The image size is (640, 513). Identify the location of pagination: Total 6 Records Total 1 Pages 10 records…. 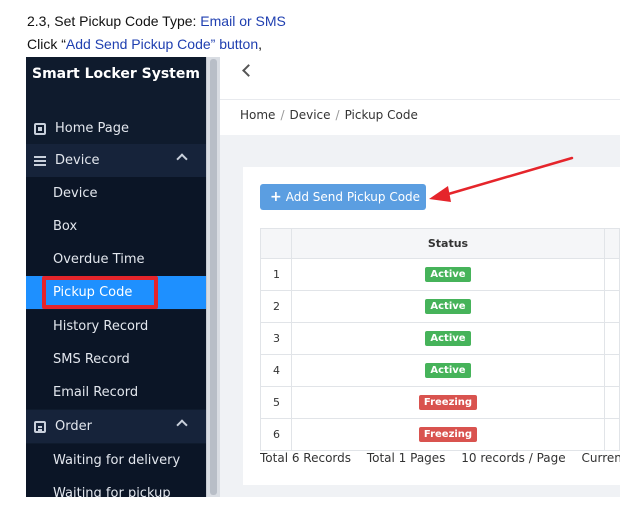
(440, 458).